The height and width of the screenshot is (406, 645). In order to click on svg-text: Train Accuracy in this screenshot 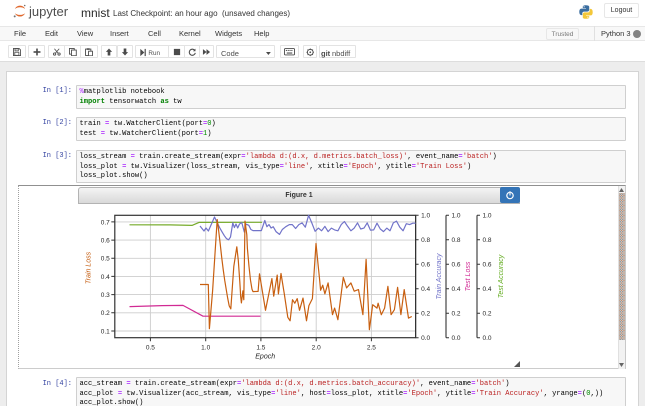, I will do `click(439, 276)`.